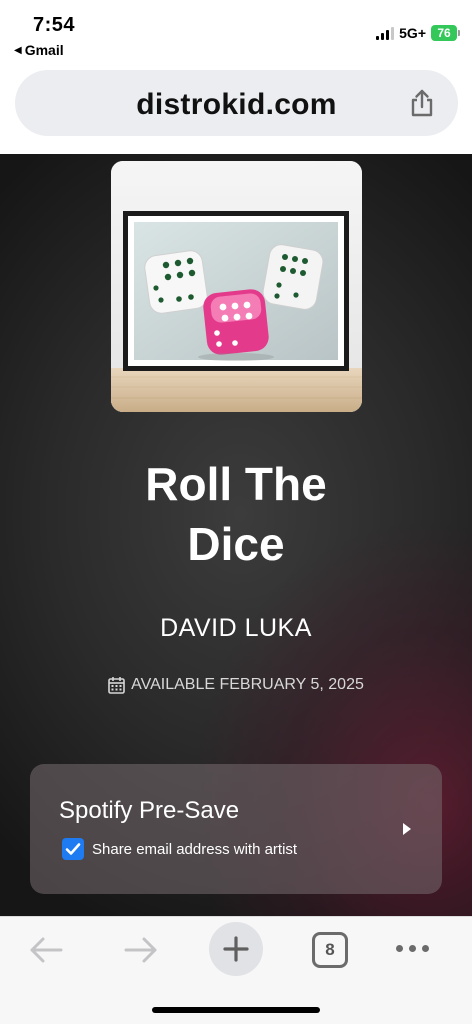 Image resolution: width=472 pixels, height=1024 pixels. I want to click on share-icon, so click(422, 103).